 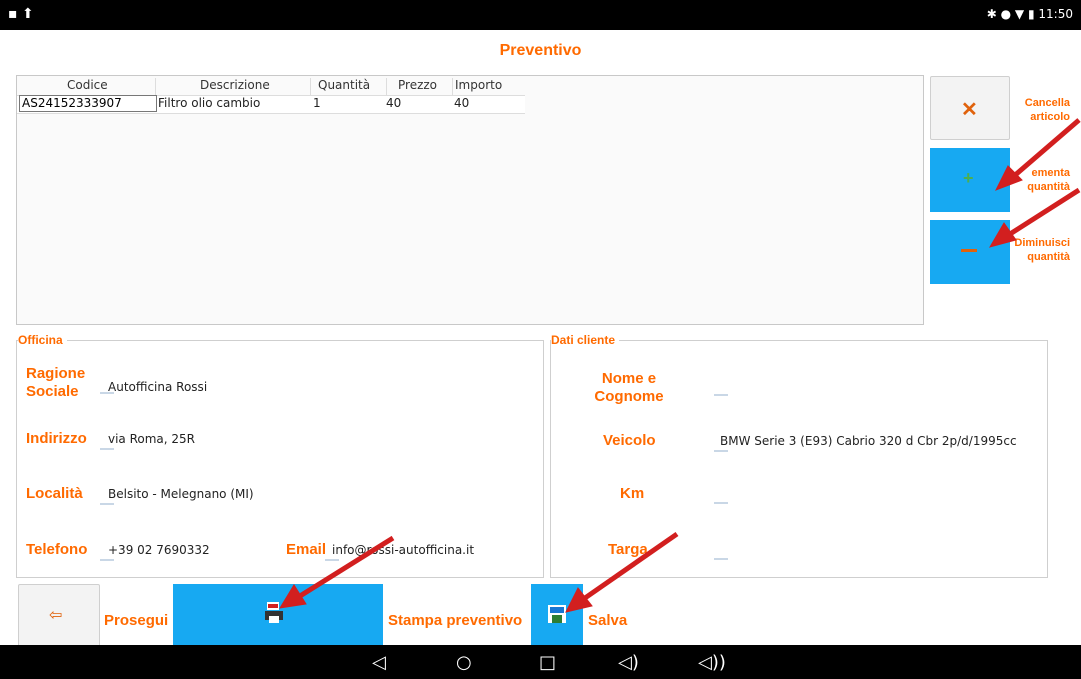 What do you see at coordinates (181, 494) in the screenshot?
I see `localita-field: Belsito - Melegnano (MI)` at bounding box center [181, 494].